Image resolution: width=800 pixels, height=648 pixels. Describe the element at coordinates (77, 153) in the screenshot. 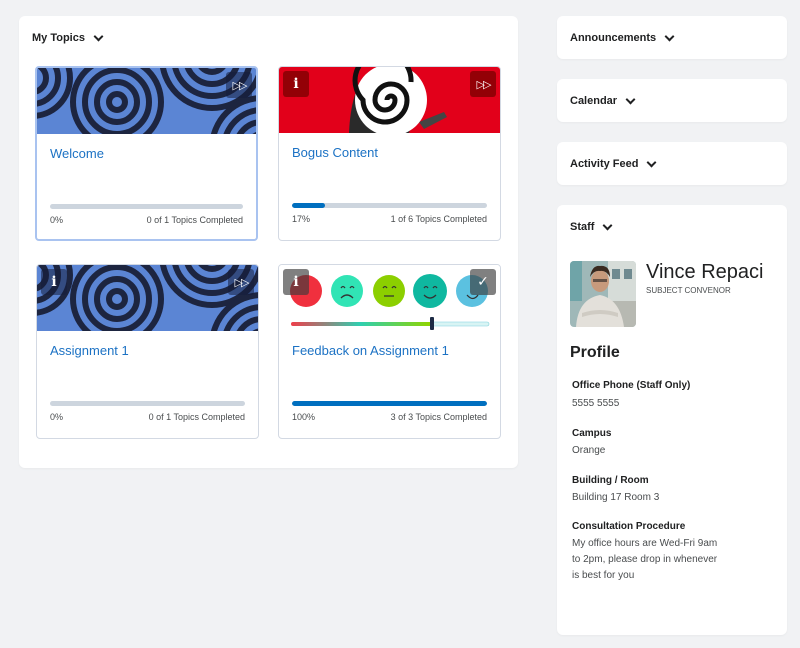

I see `card-title: Welcome` at that location.